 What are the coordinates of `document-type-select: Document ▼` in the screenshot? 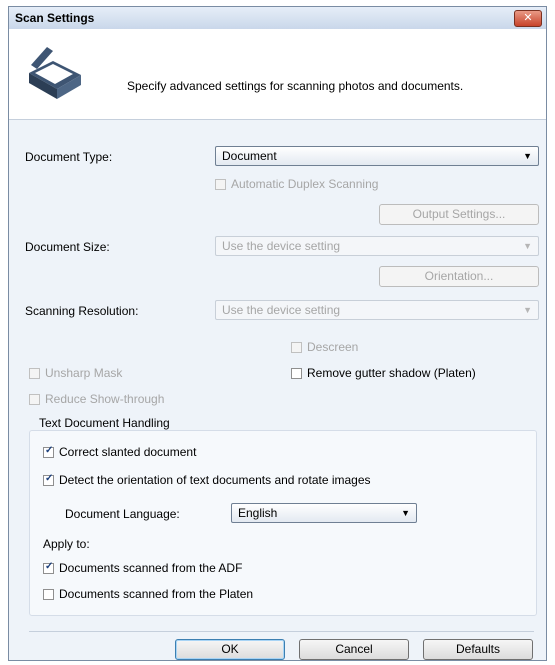 It's located at (377, 156).